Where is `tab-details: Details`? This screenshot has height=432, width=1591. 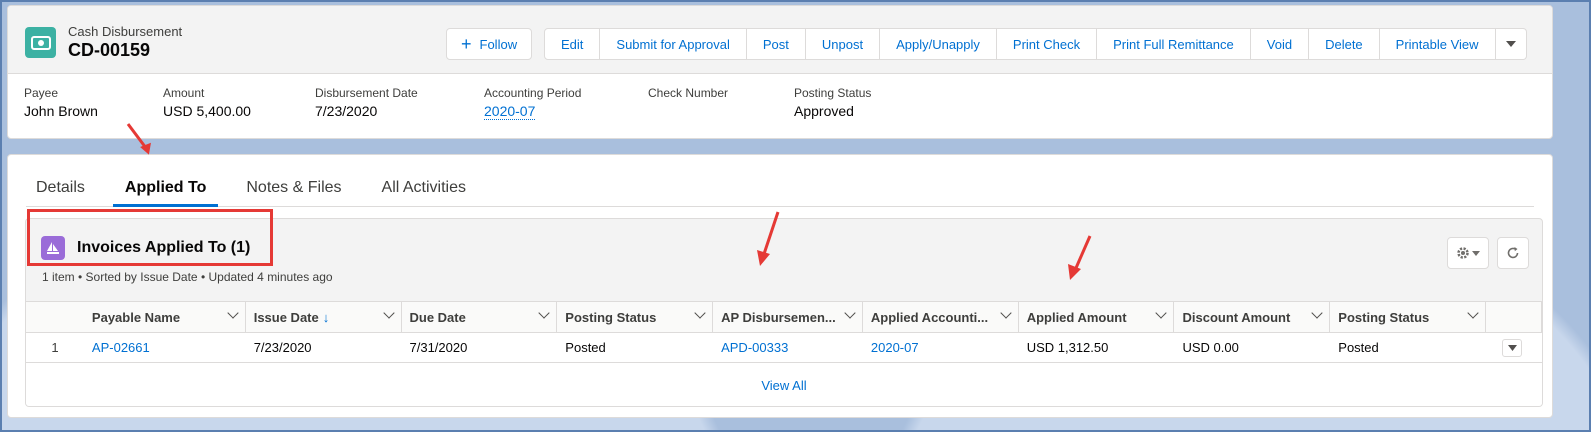 tab-details: Details is located at coordinates (61, 187).